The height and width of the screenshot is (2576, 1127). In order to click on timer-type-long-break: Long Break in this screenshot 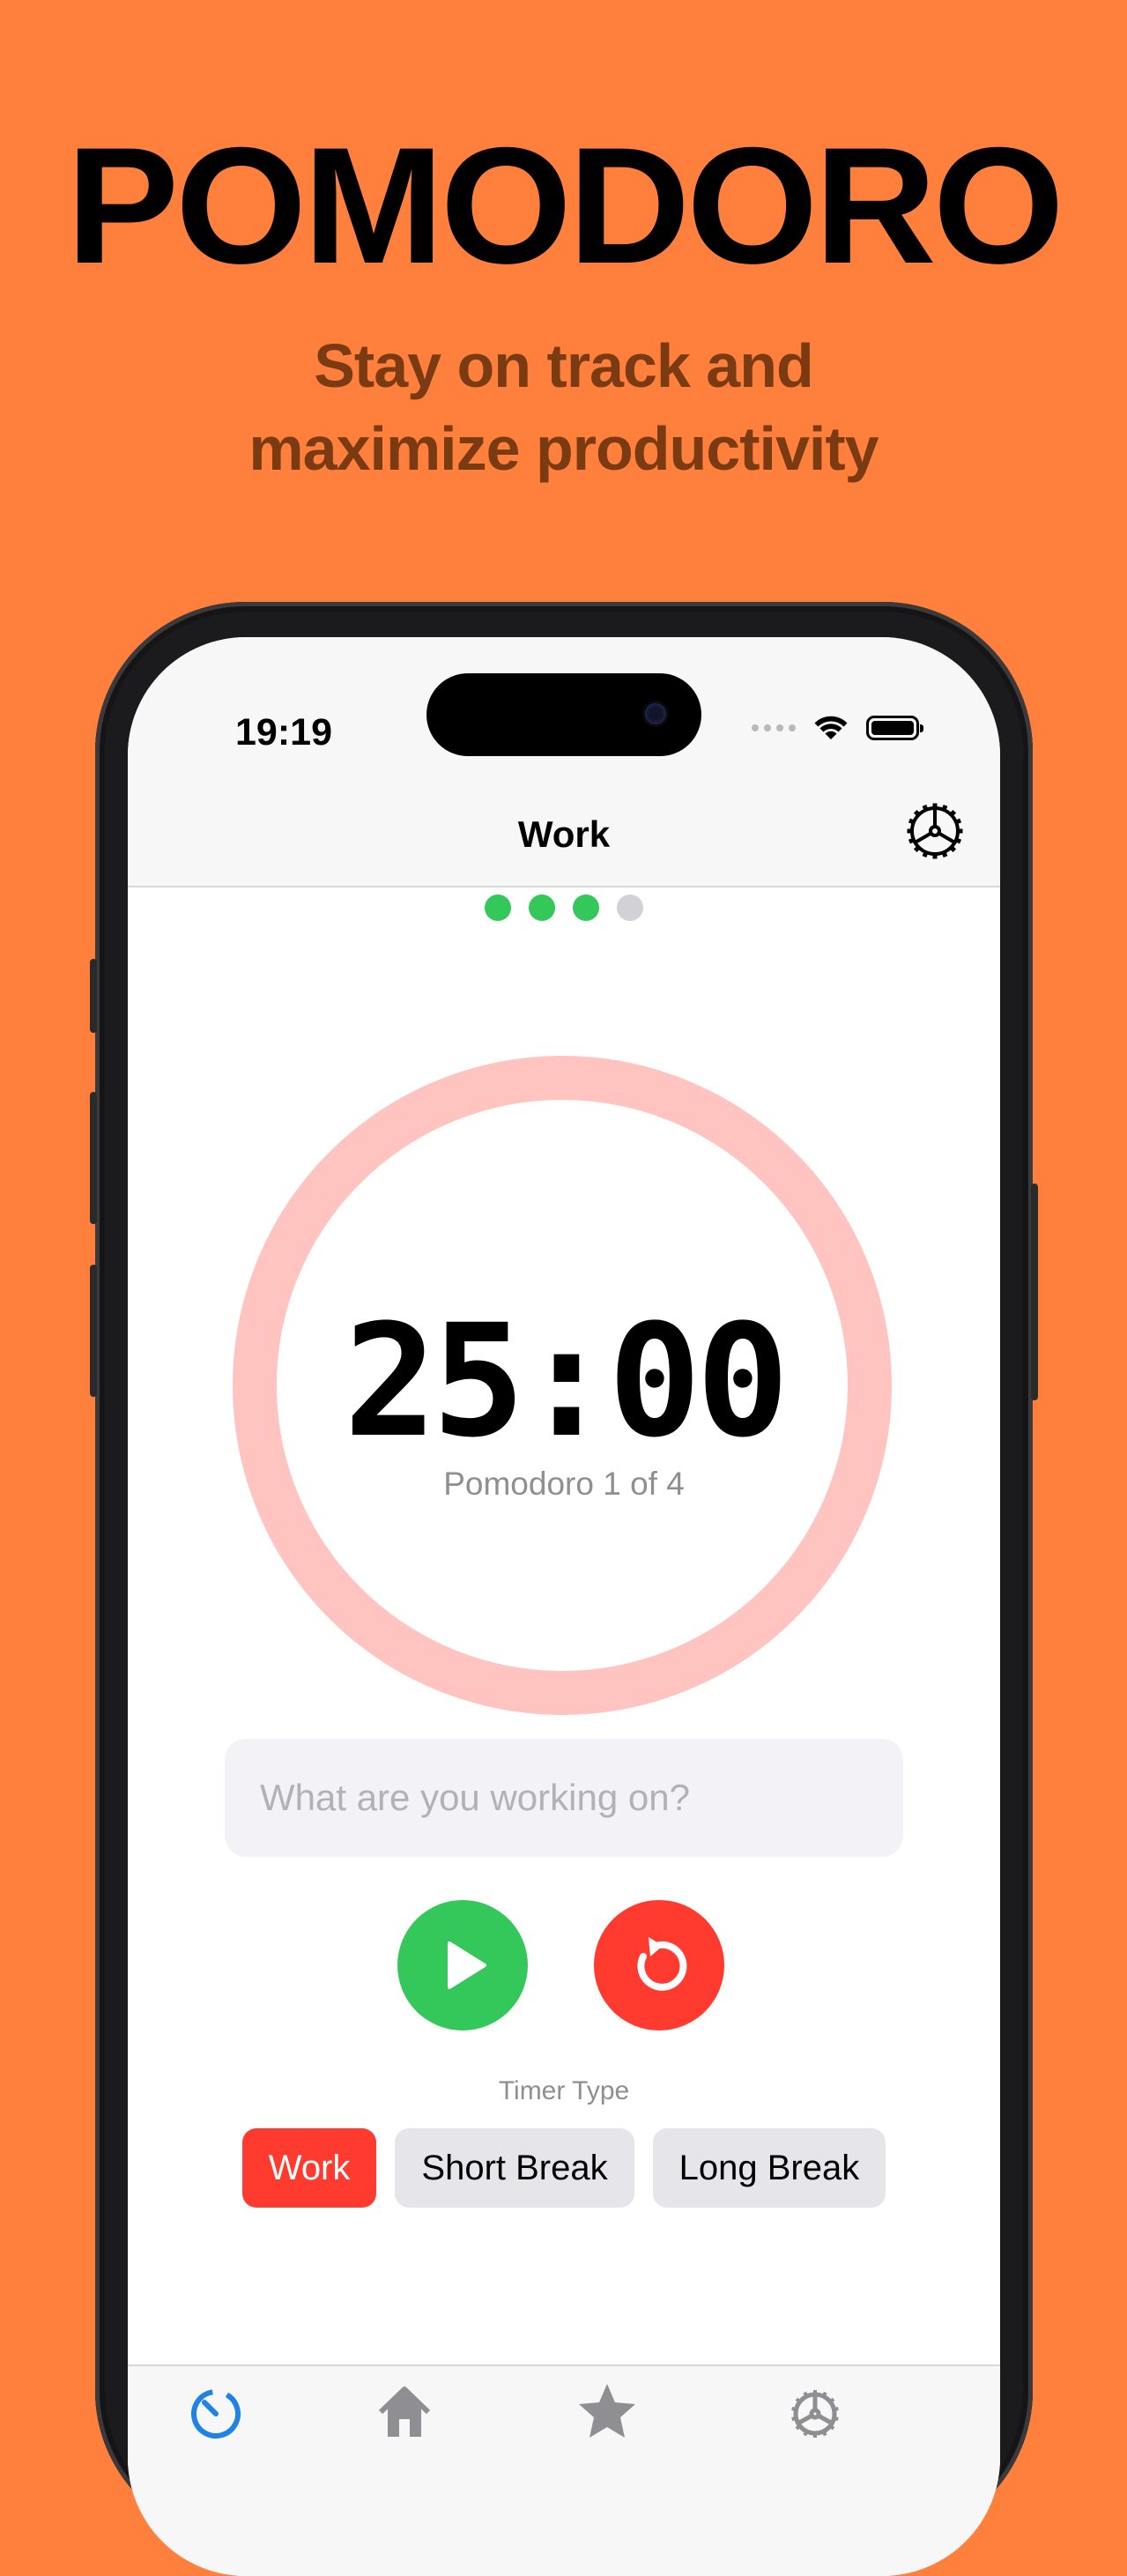, I will do `click(769, 2168)`.